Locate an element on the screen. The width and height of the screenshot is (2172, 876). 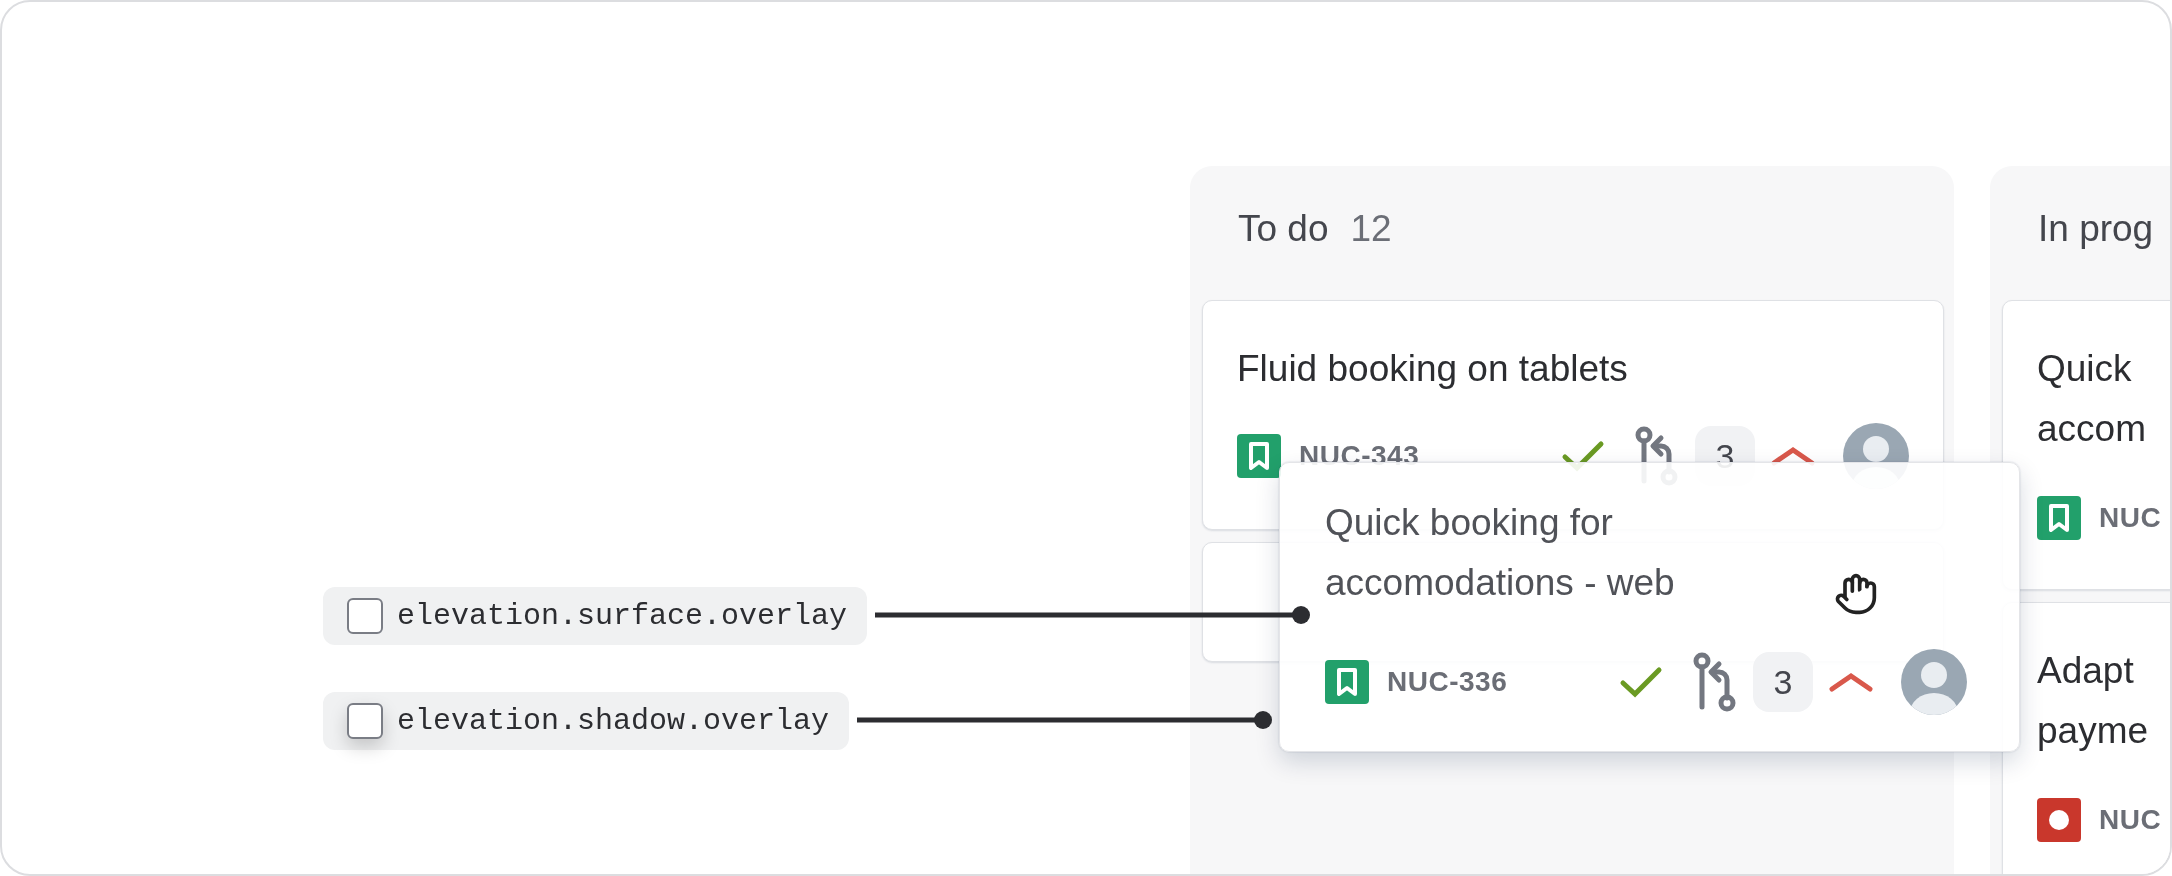
card-title: Quick accom is located at coordinates (2092, 399).